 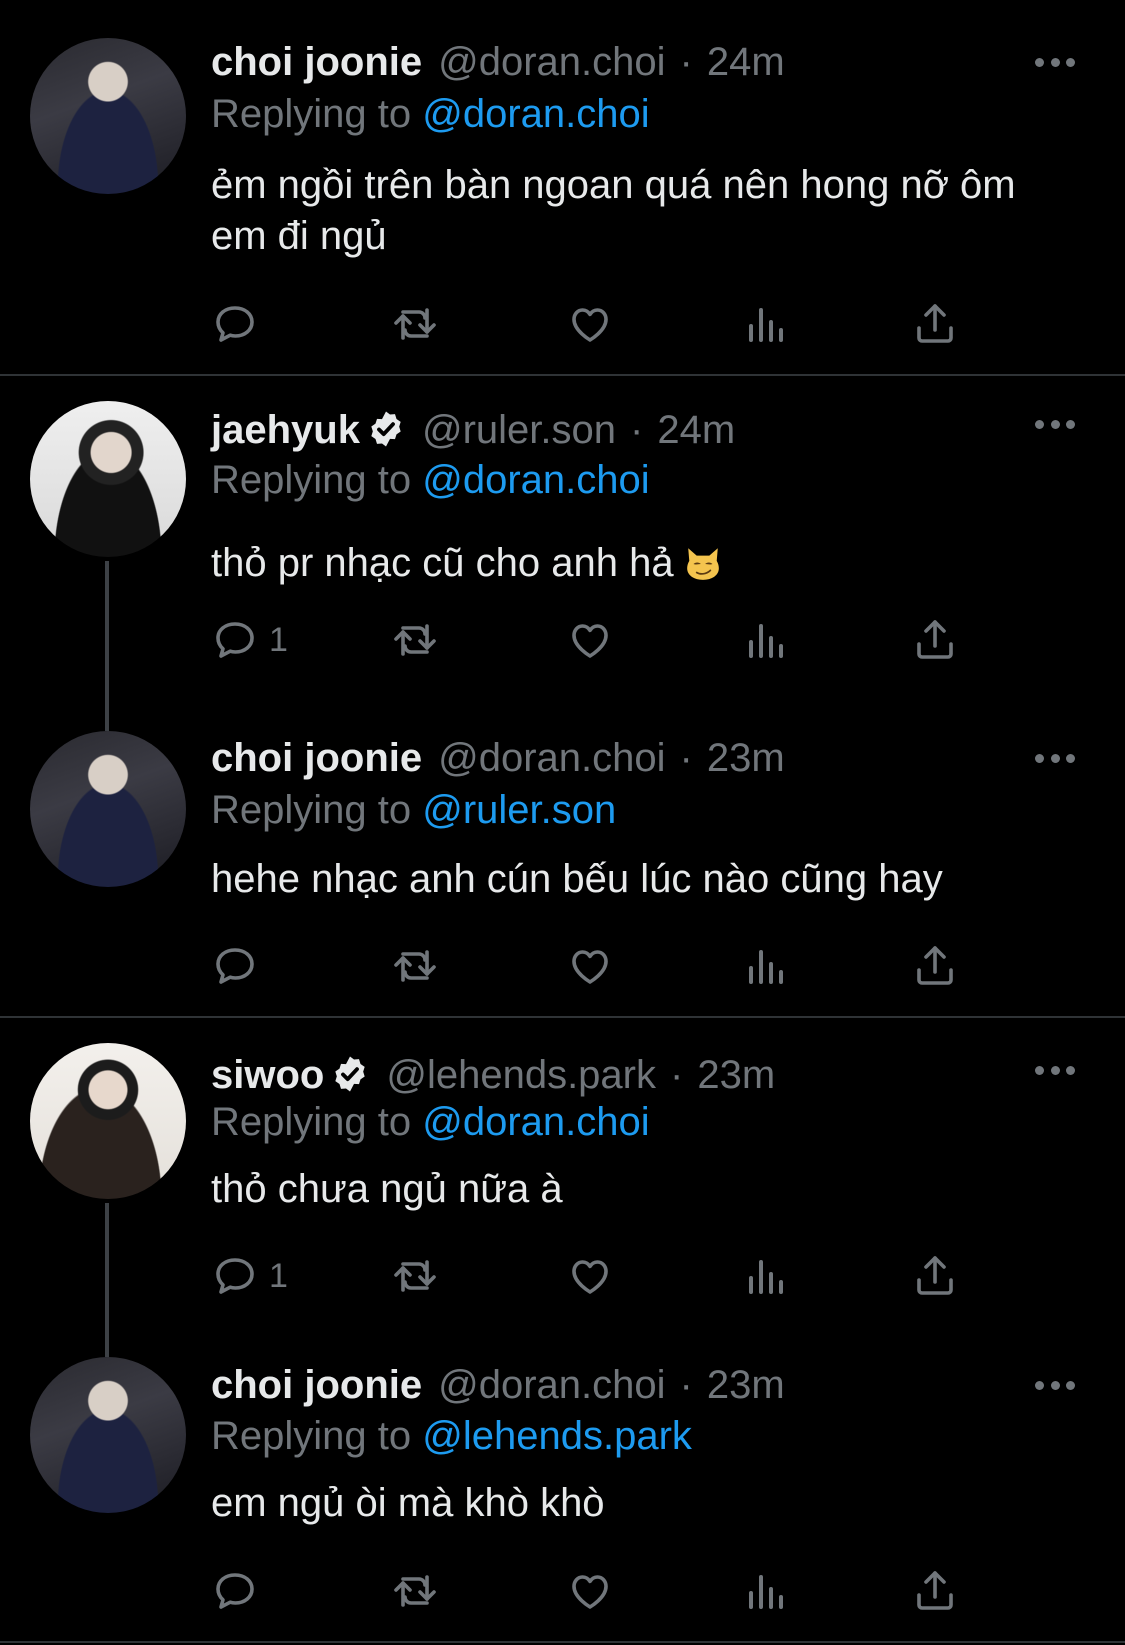 I want to click on display-name: jaehyuk, so click(x=285, y=430).